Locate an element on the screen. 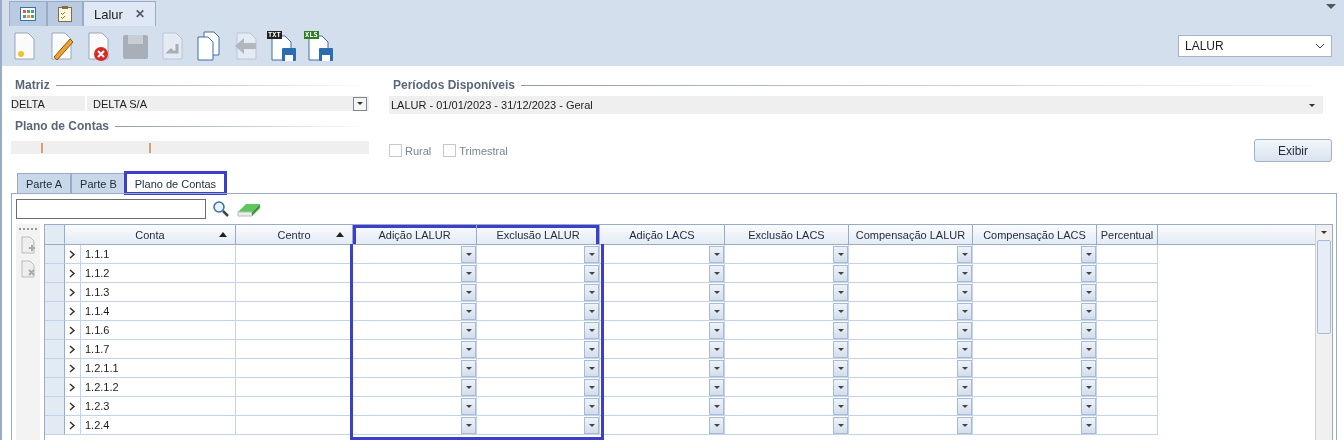 This screenshot has height=440, width=1344. caret-icon is located at coordinates (1331, 6).